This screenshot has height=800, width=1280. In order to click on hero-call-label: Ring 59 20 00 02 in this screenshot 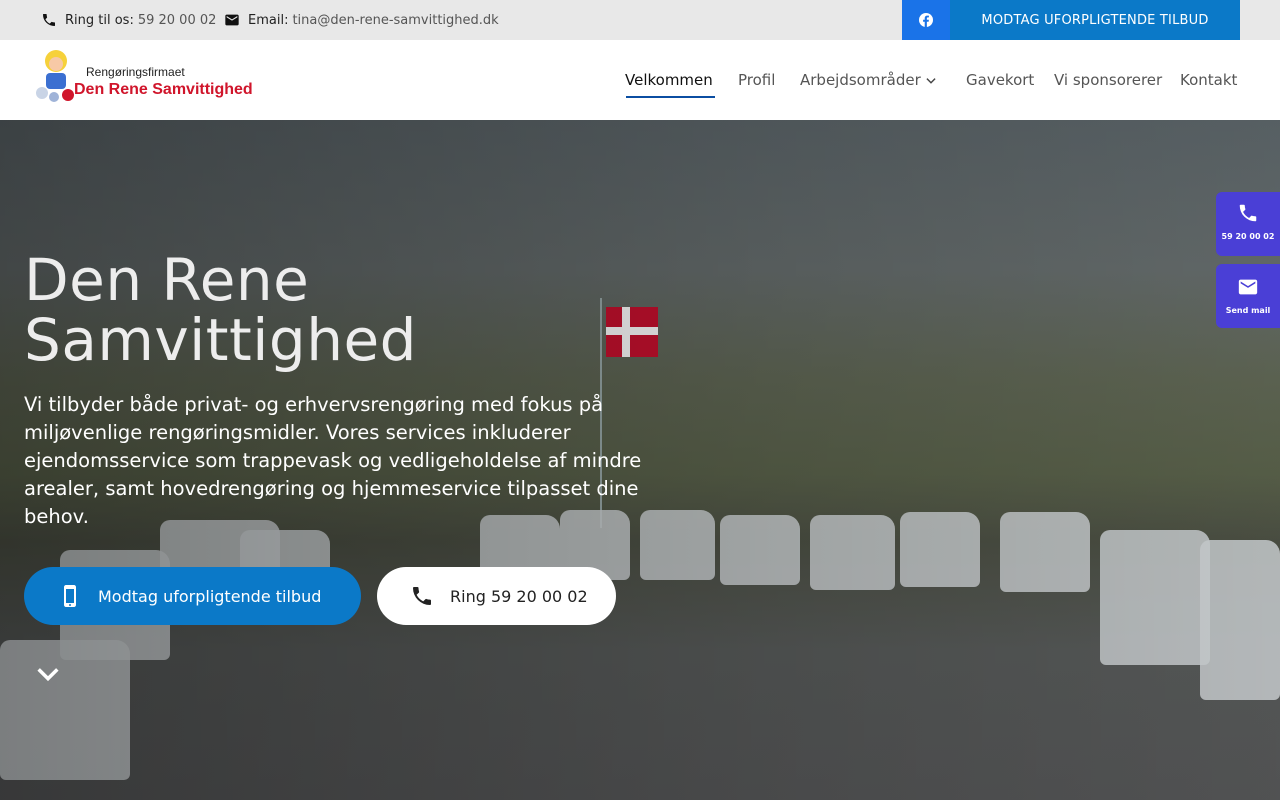, I will do `click(519, 596)`.